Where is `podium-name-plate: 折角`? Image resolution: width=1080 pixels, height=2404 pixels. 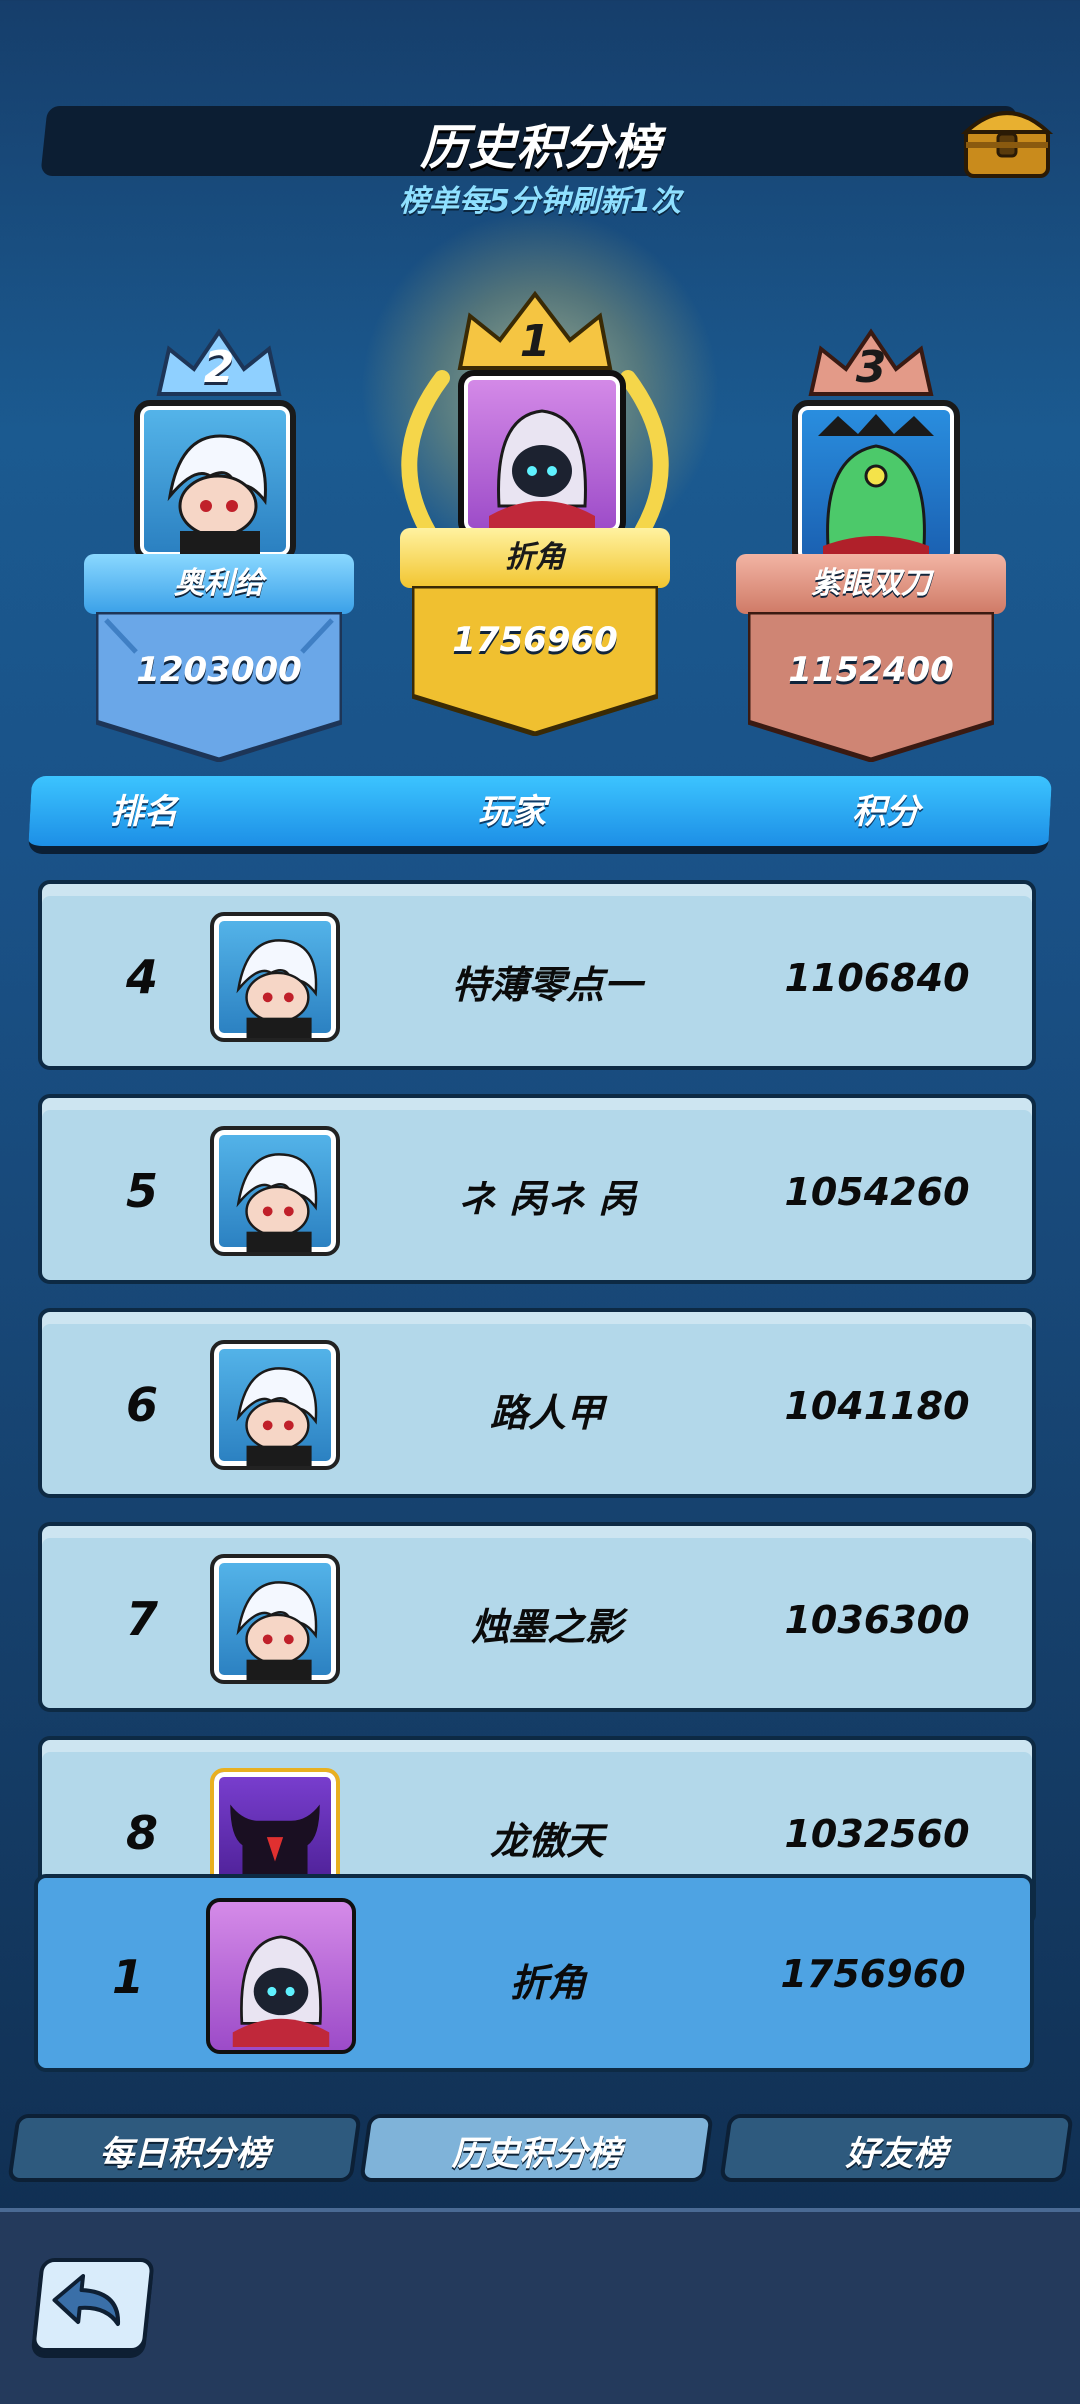
podium-name-plate: 折角 is located at coordinates (535, 558).